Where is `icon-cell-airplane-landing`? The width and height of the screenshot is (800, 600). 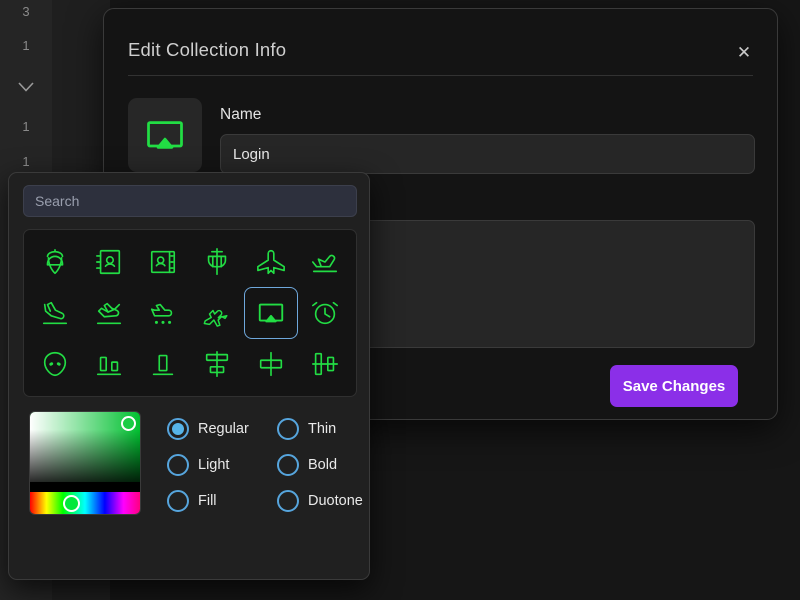 icon-cell-airplane-landing is located at coordinates (55, 312).